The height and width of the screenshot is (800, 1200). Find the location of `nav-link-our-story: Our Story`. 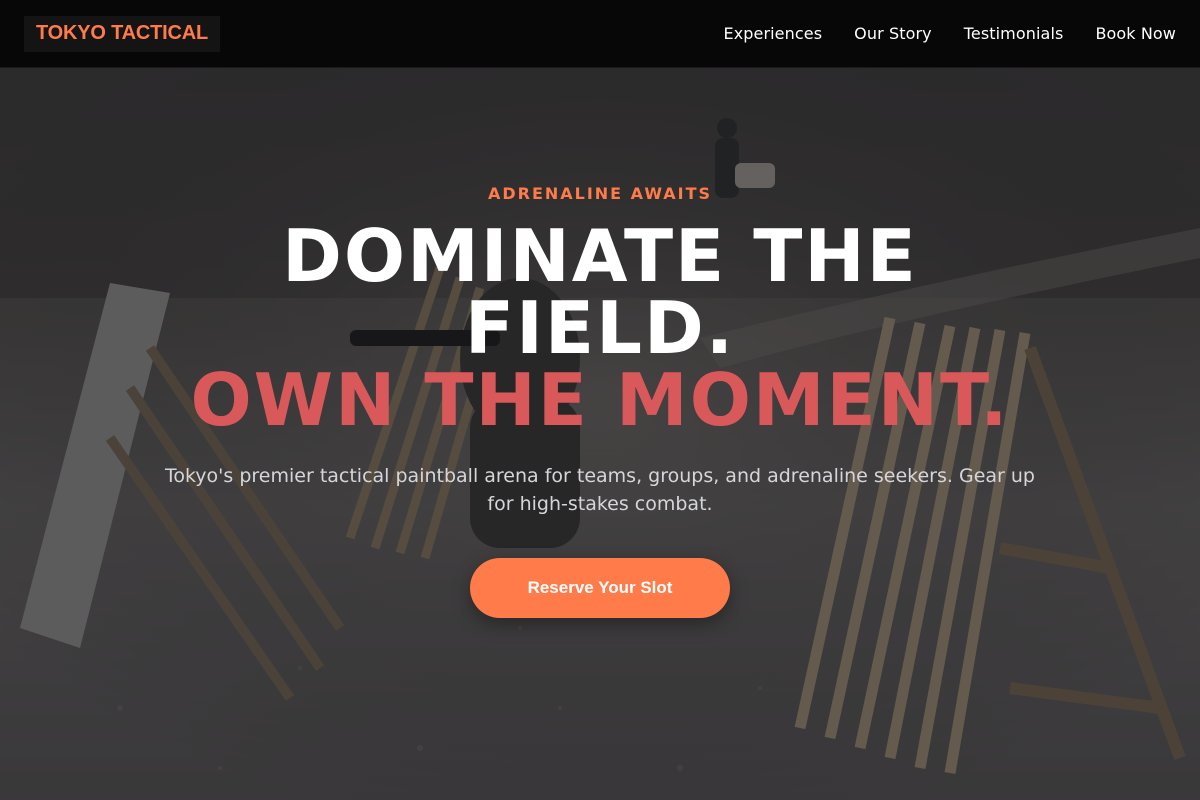

nav-link-our-story: Our Story is located at coordinates (893, 33).